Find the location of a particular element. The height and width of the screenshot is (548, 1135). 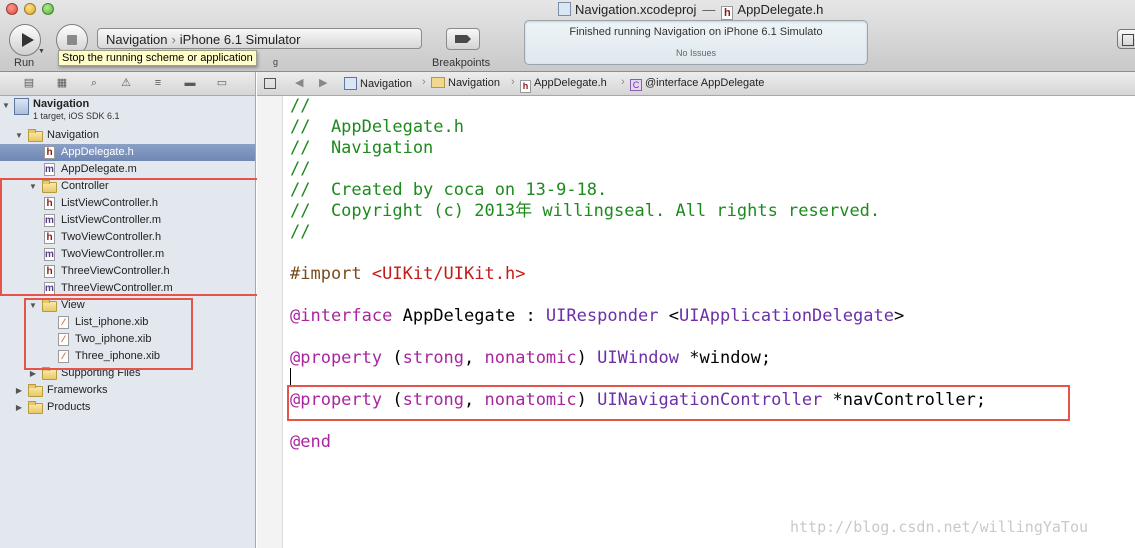

code-line: // Created by coca on 13-9-18. is located at coordinates (449, 190).